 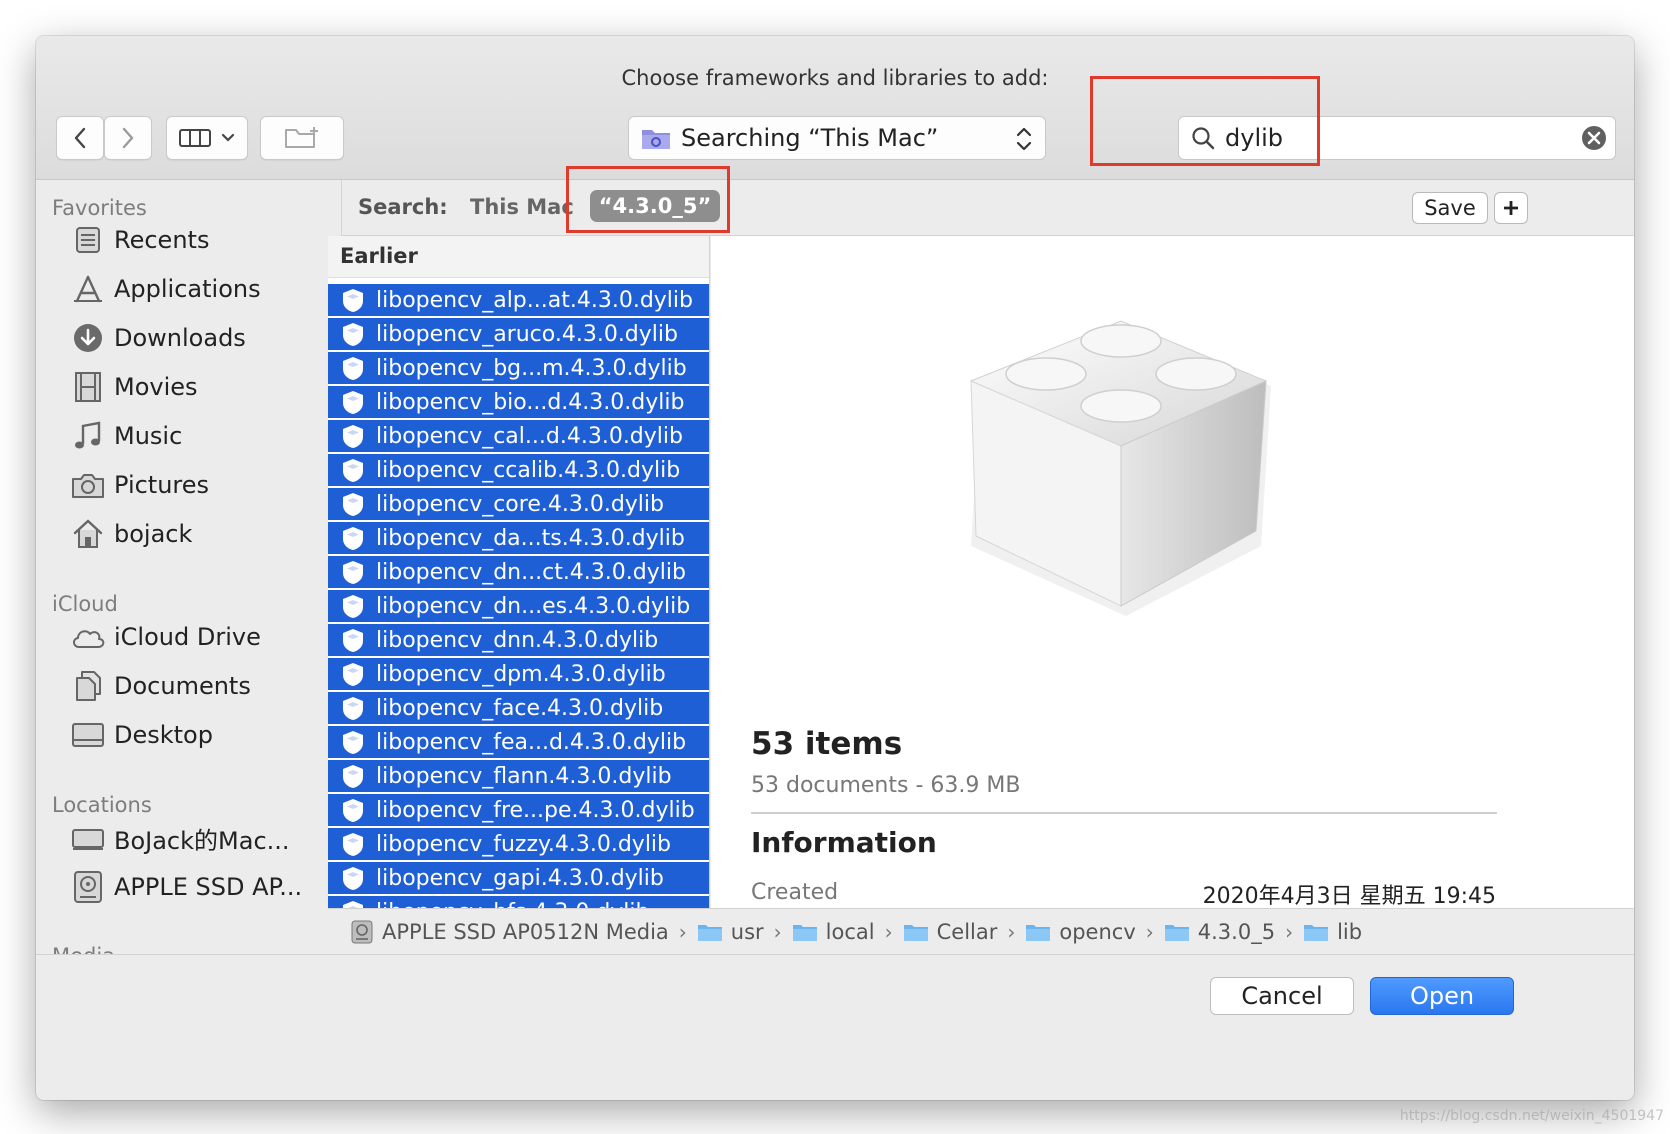 I want to click on sidebar-item-label: Documents, so click(x=182, y=686).